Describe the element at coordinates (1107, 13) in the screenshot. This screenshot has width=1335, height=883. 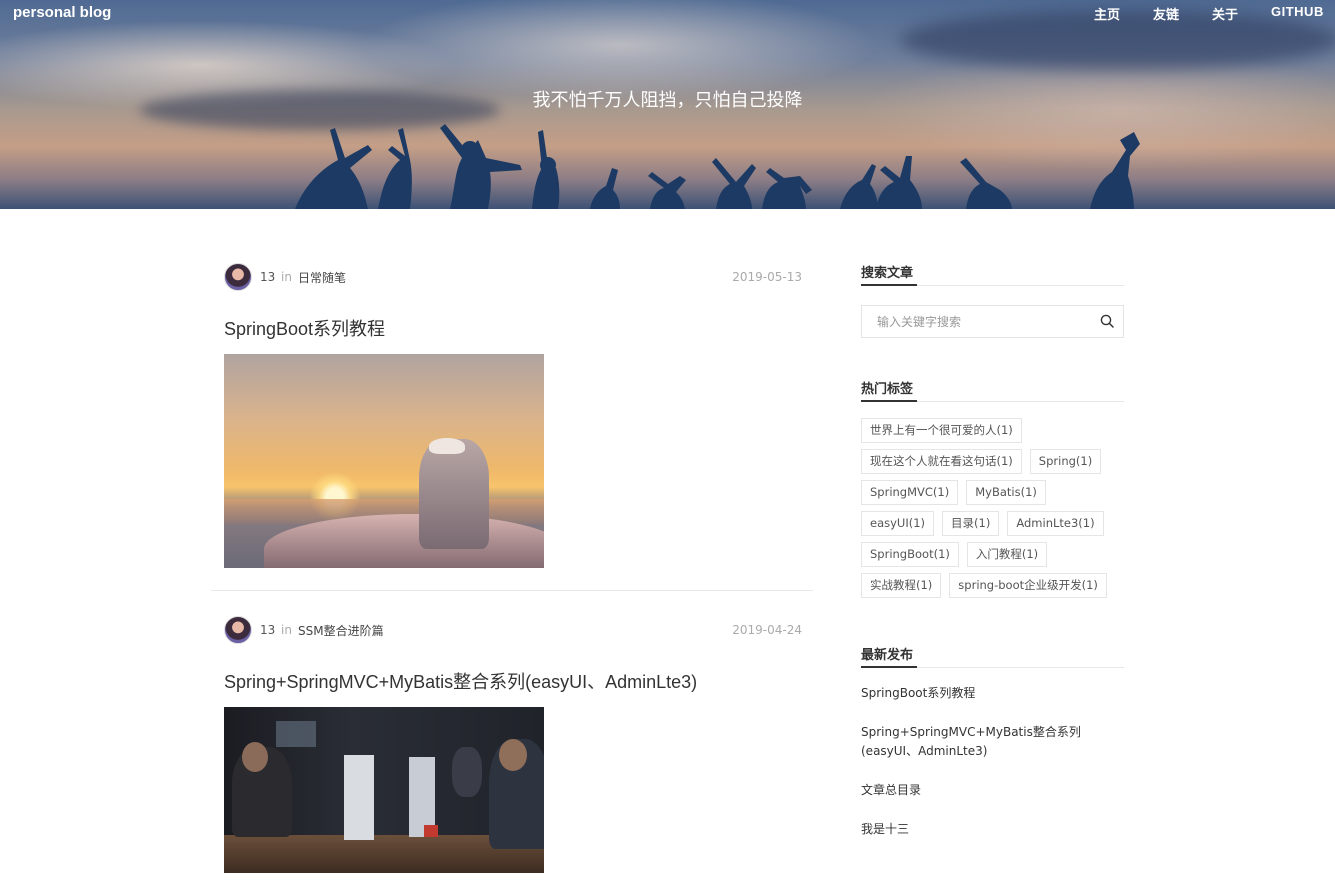
I see `nav-home: 主页` at that location.